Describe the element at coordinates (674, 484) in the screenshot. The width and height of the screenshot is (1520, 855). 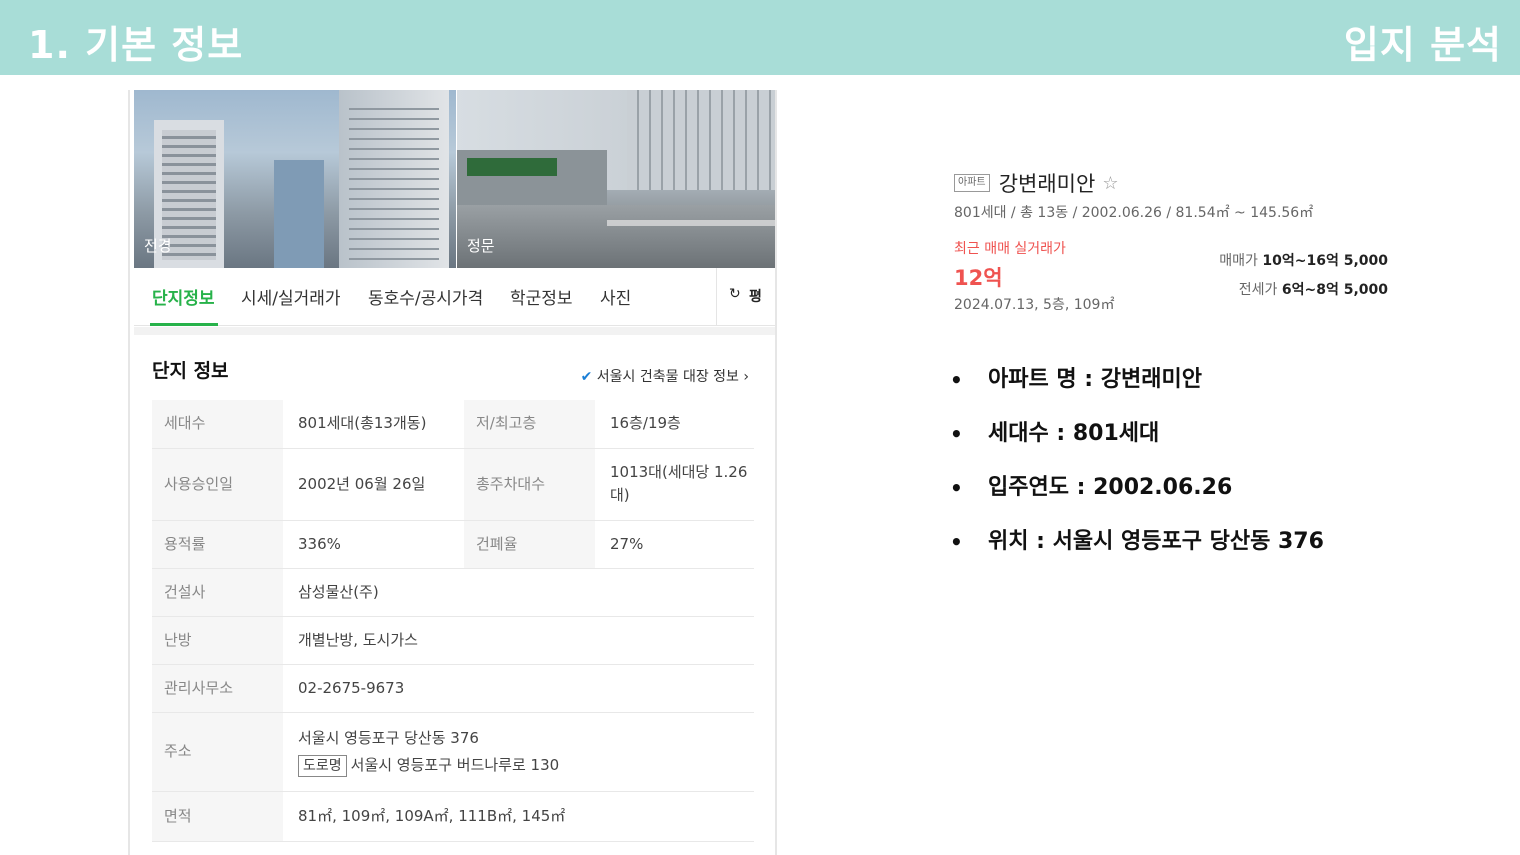
I see `parking-value: 1013대(세대당 1.26대)` at that location.